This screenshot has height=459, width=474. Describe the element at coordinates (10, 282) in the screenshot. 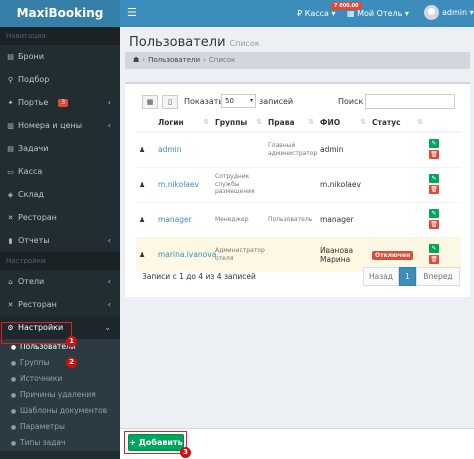

I see `home-icon: ⌂` at that location.